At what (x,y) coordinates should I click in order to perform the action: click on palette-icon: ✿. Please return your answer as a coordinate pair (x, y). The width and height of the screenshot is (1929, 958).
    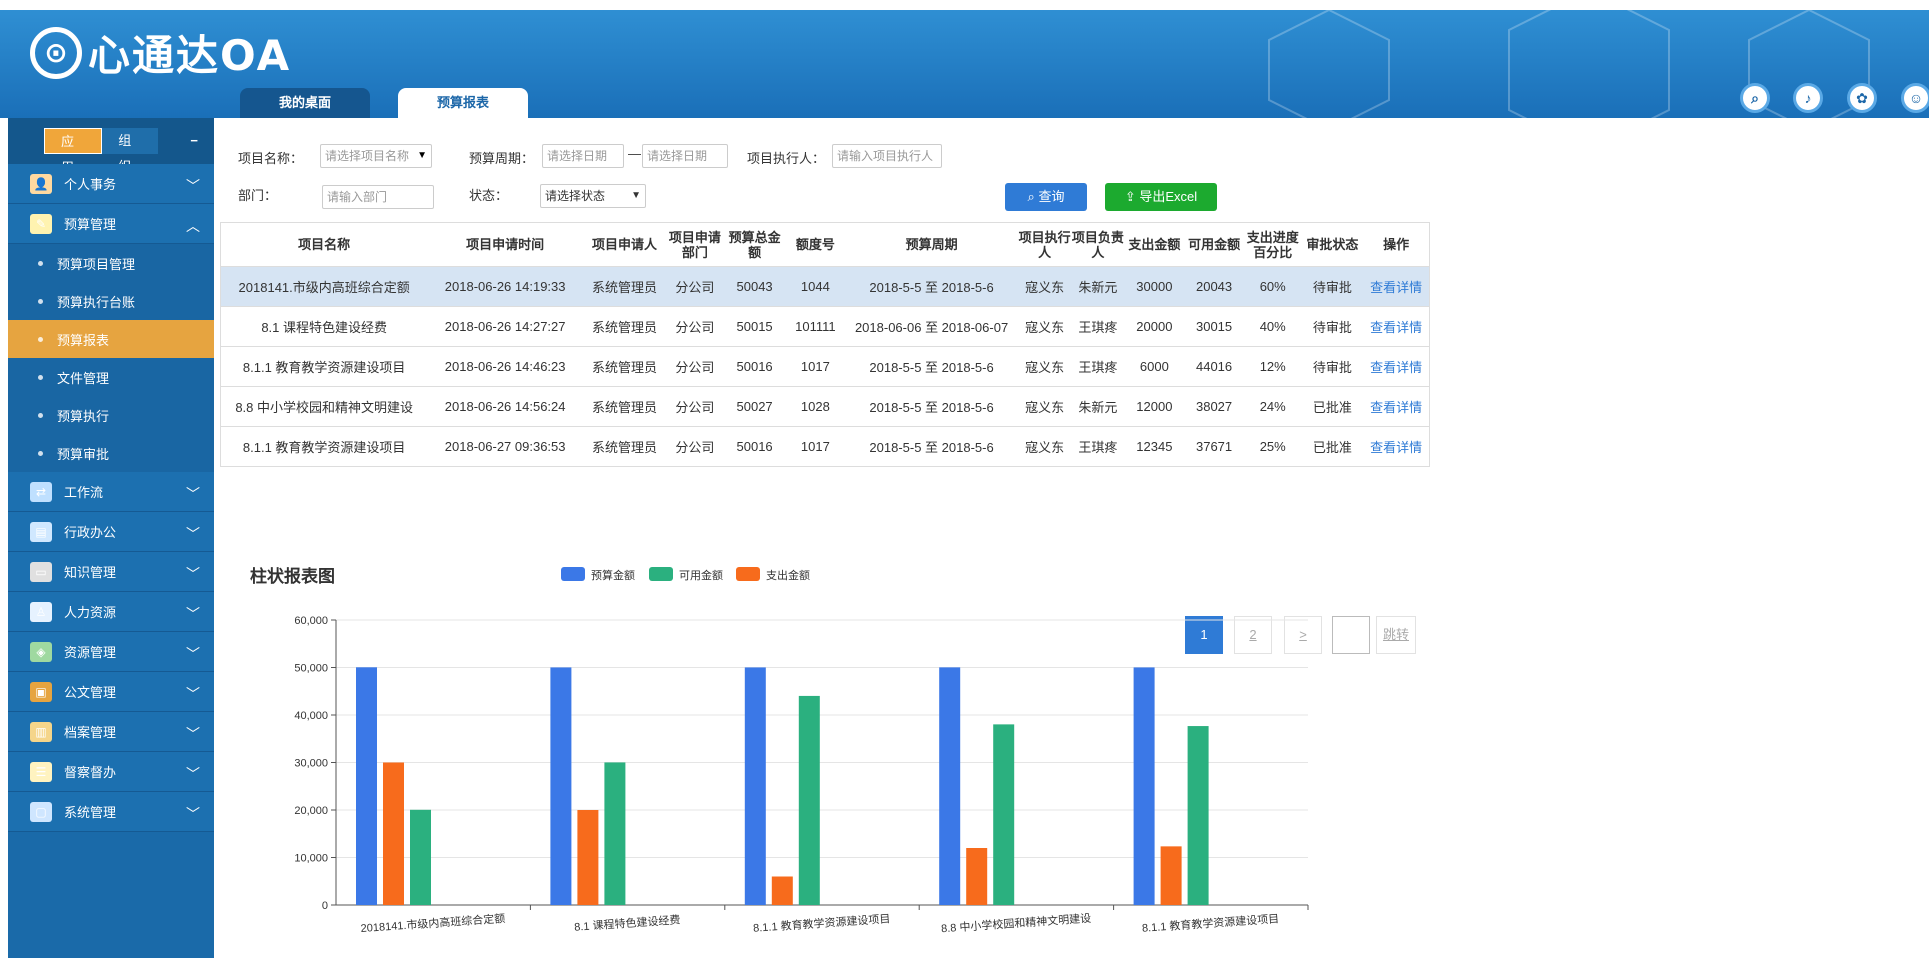
    Looking at the image, I should click on (1862, 98).